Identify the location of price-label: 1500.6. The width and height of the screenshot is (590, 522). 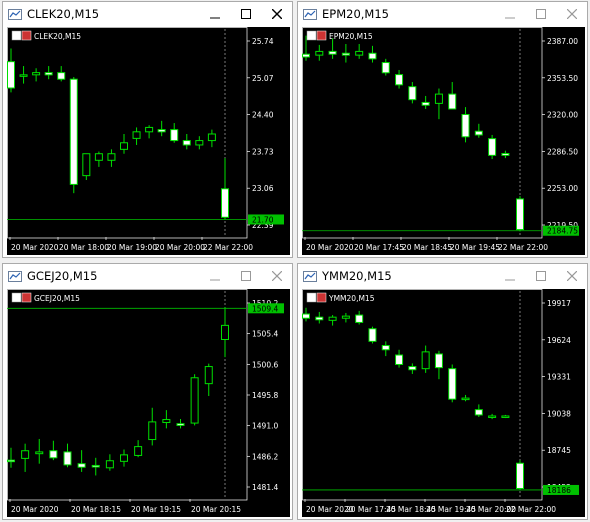
(265, 364).